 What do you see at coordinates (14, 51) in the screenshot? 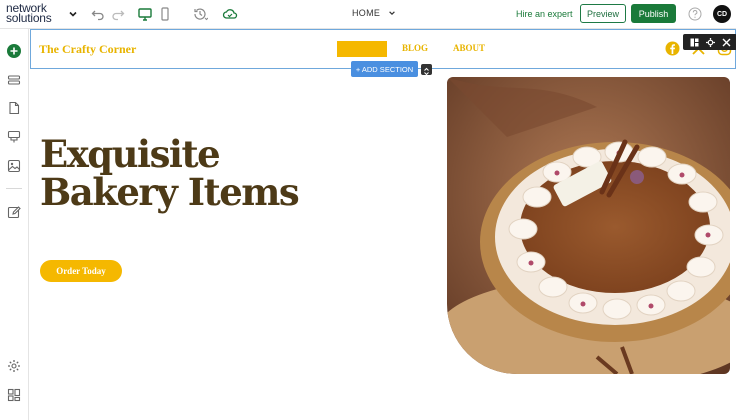
I see `add-icon` at bounding box center [14, 51].